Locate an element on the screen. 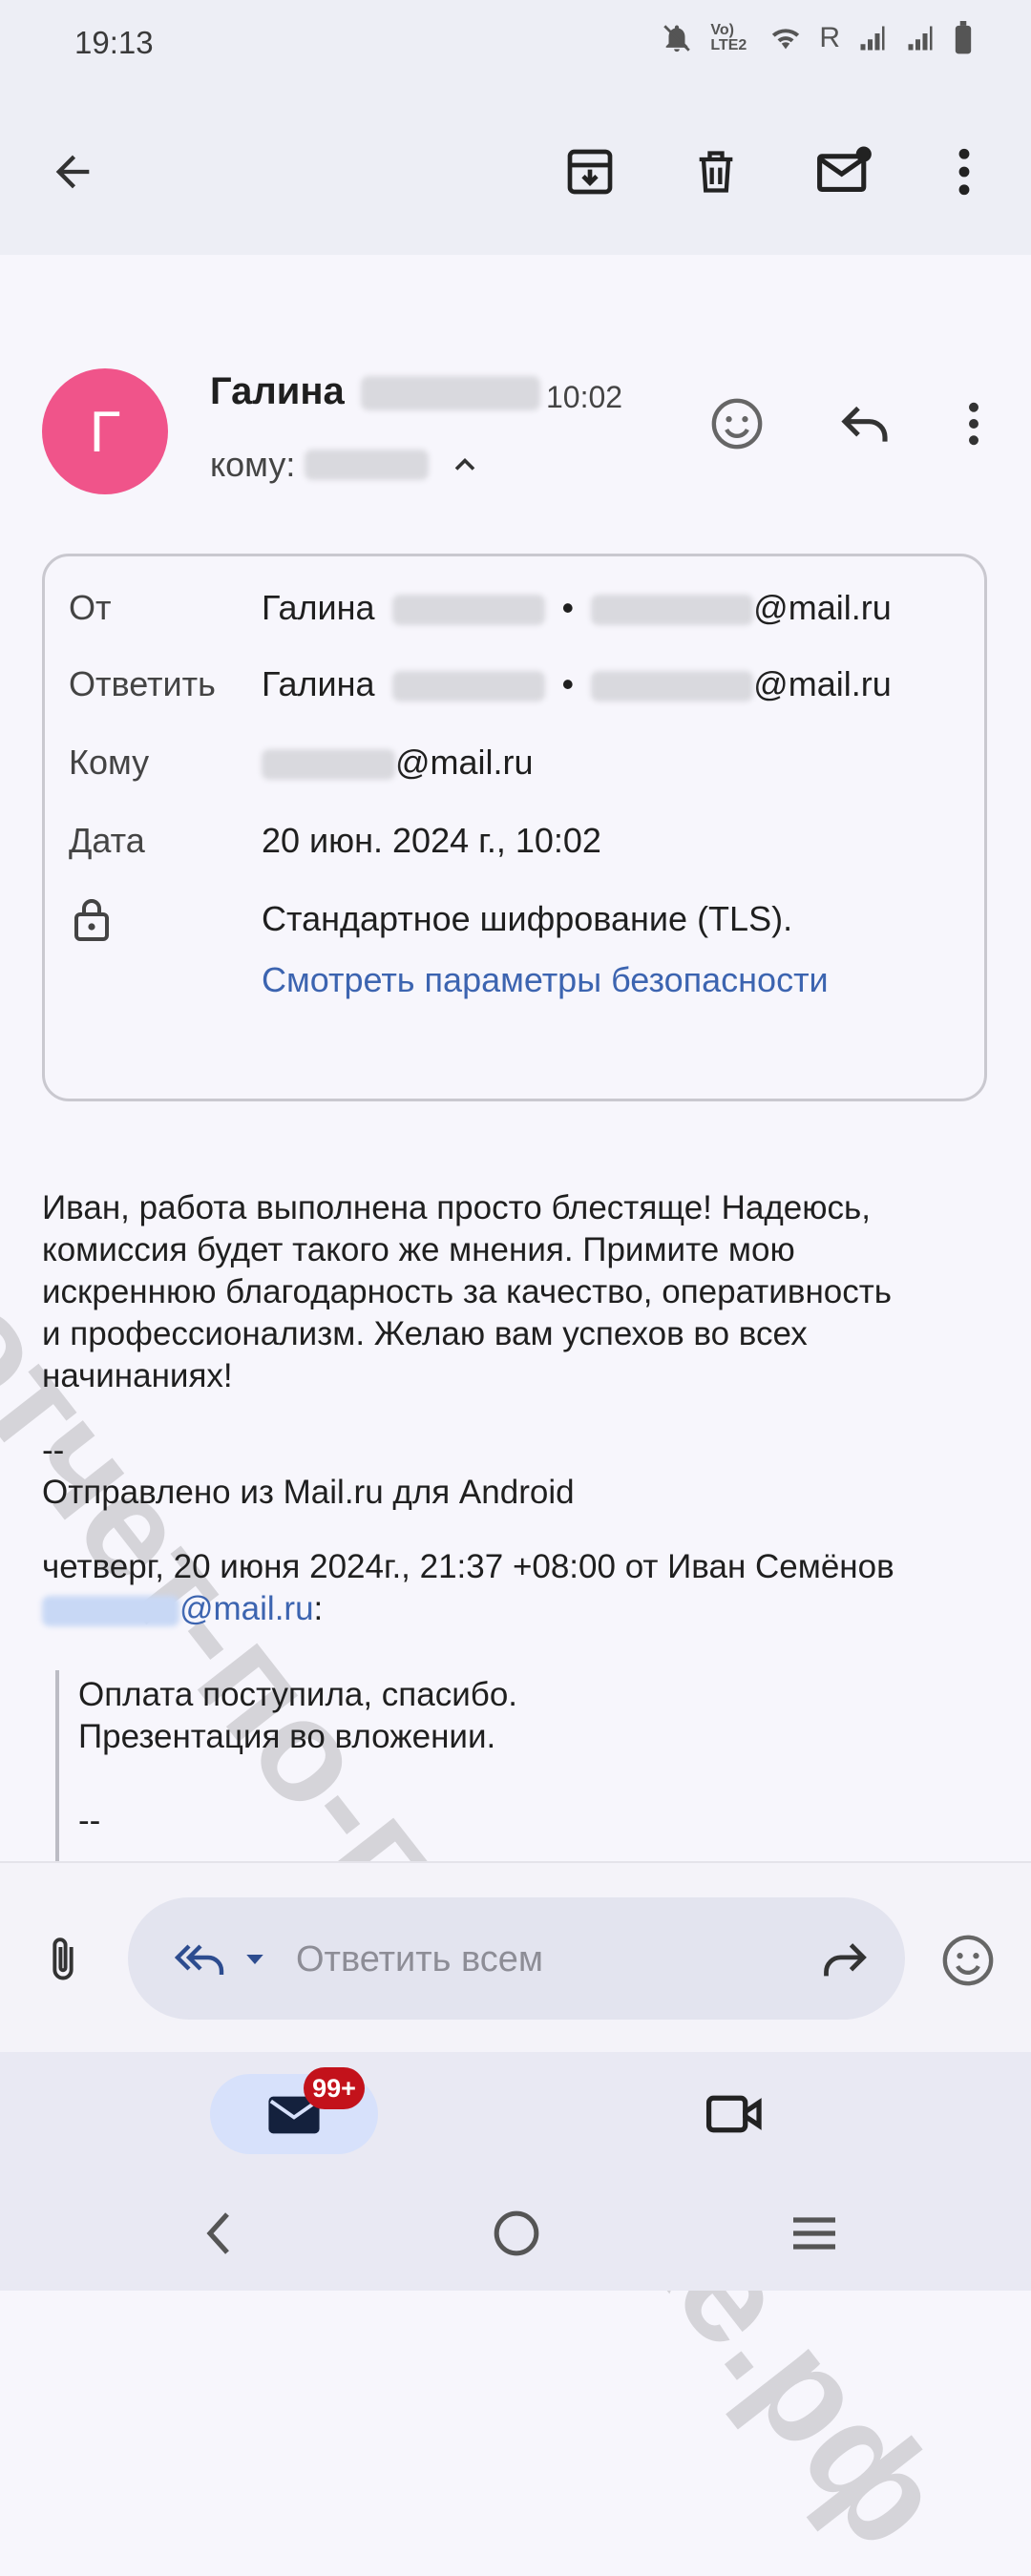 The height and width of the screenshot is (2576, 1031). reply-all-icon is located at coordinates (199, 1959).